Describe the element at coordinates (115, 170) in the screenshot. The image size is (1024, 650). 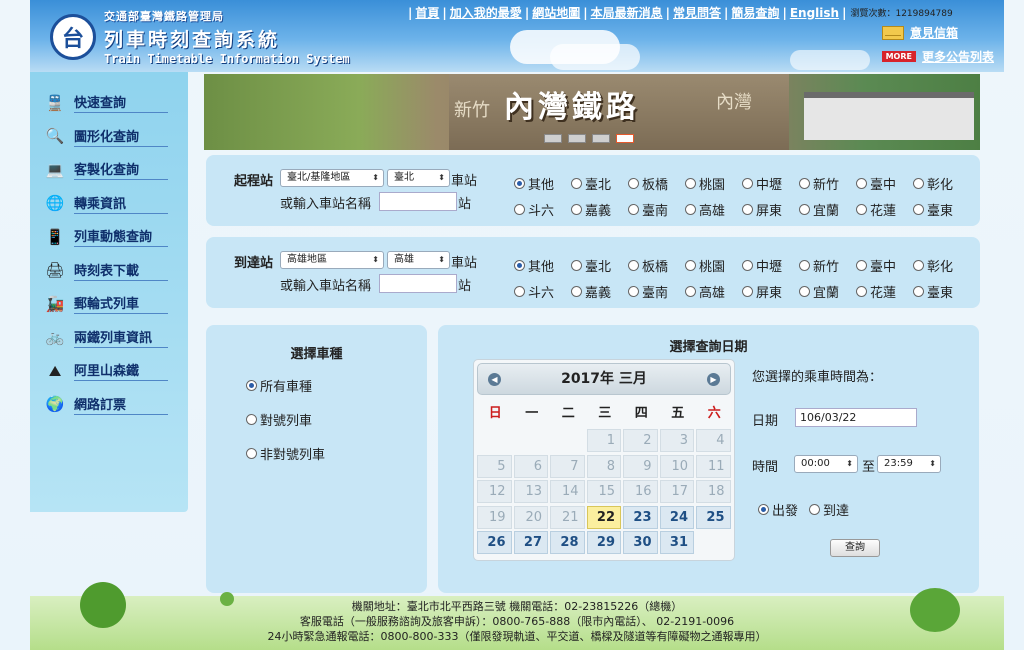
I see `sidebar-item-custom-query: 💻 客製化查詢` at that location.